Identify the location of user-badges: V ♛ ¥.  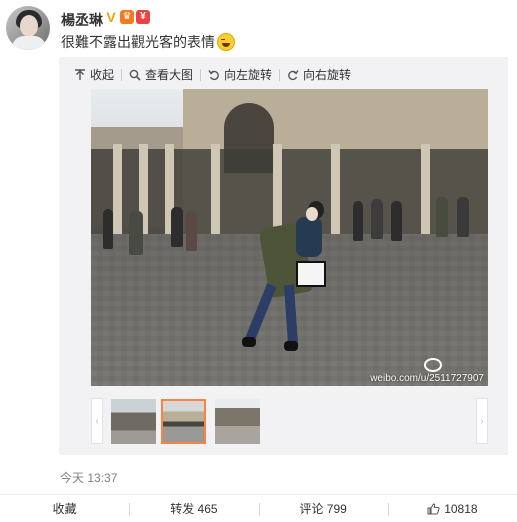
(127, 17).